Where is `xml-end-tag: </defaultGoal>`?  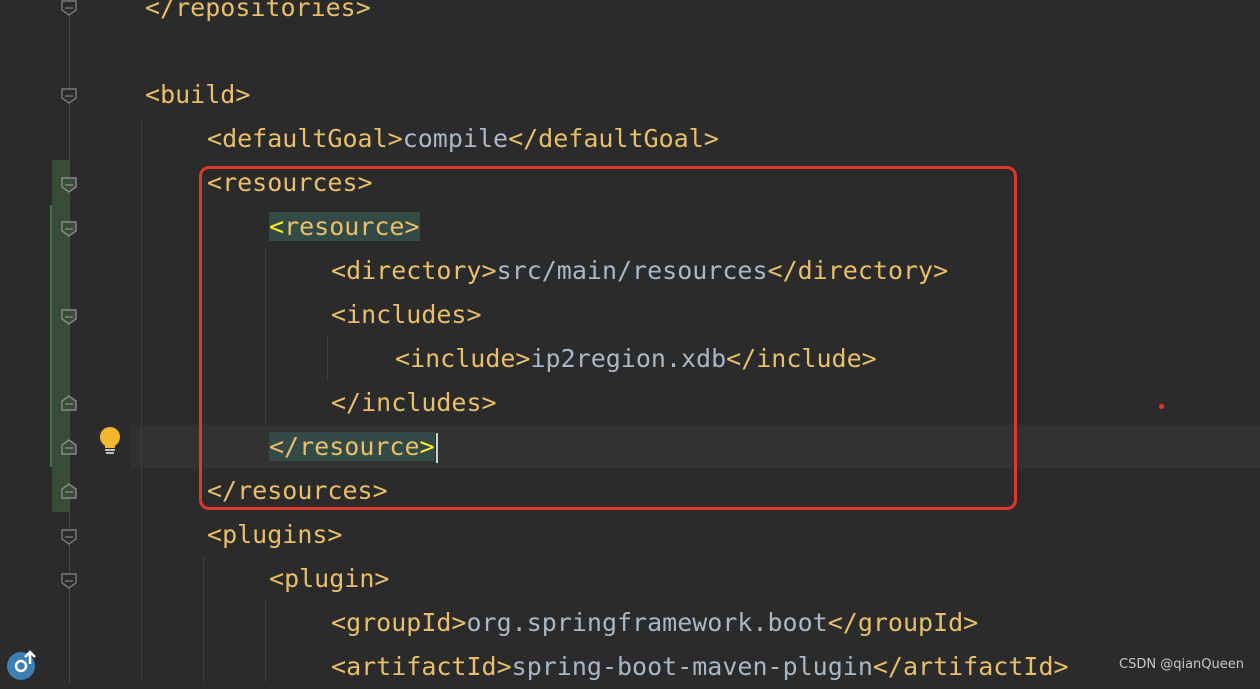
xml-end-tag: </defaultGoal> is located at coordinates (613, 138).